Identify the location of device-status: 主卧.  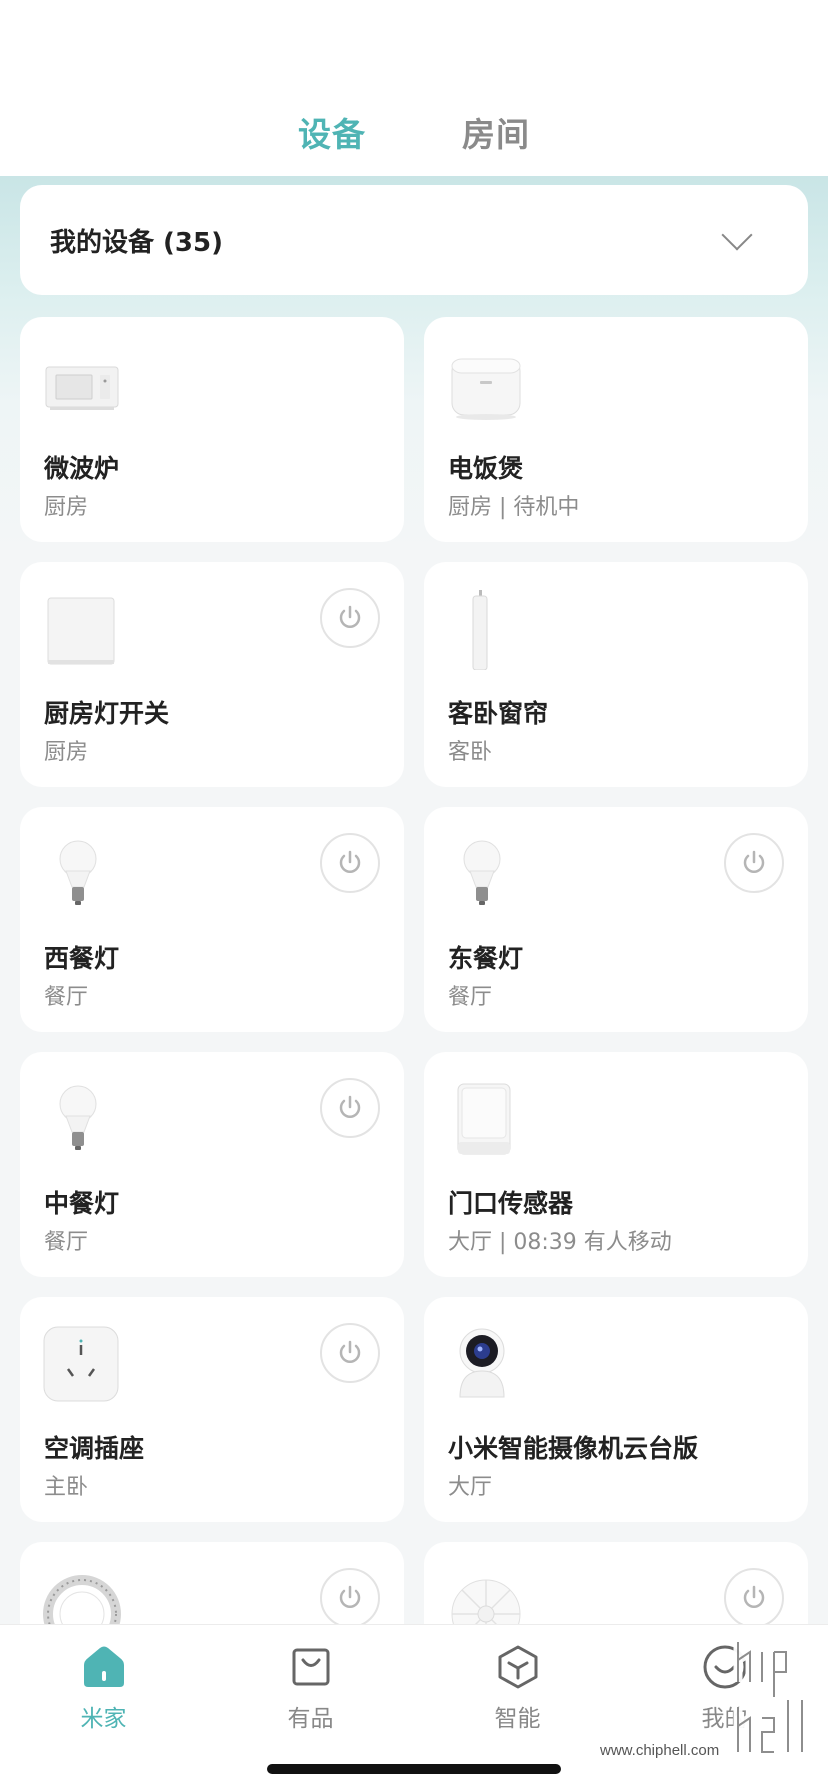
(66, 1487).